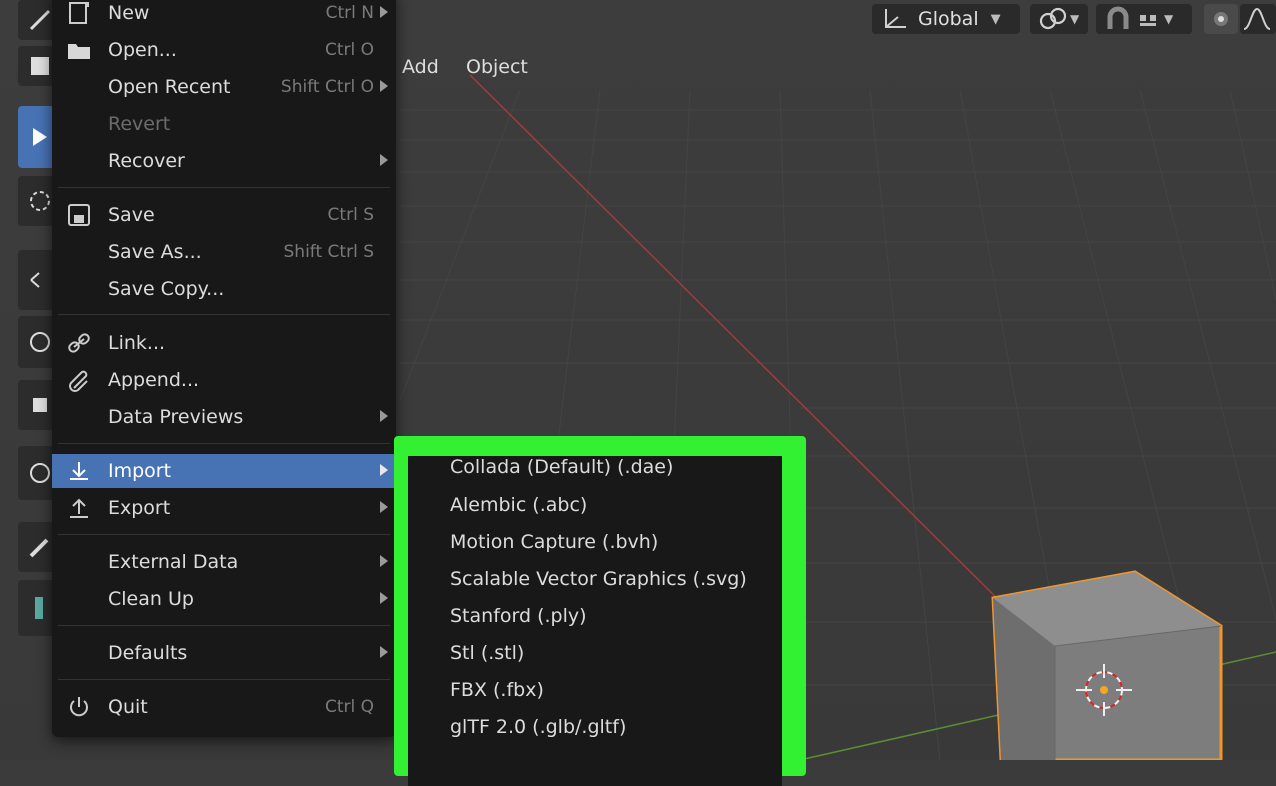 Image resolution: width=1276 pixels, height=786 pixels. What do you see at coordinates (349, 13) in the screenshot?
I see `menu-item-shortcut: Ctrl N` at bounding box center [349, 13].